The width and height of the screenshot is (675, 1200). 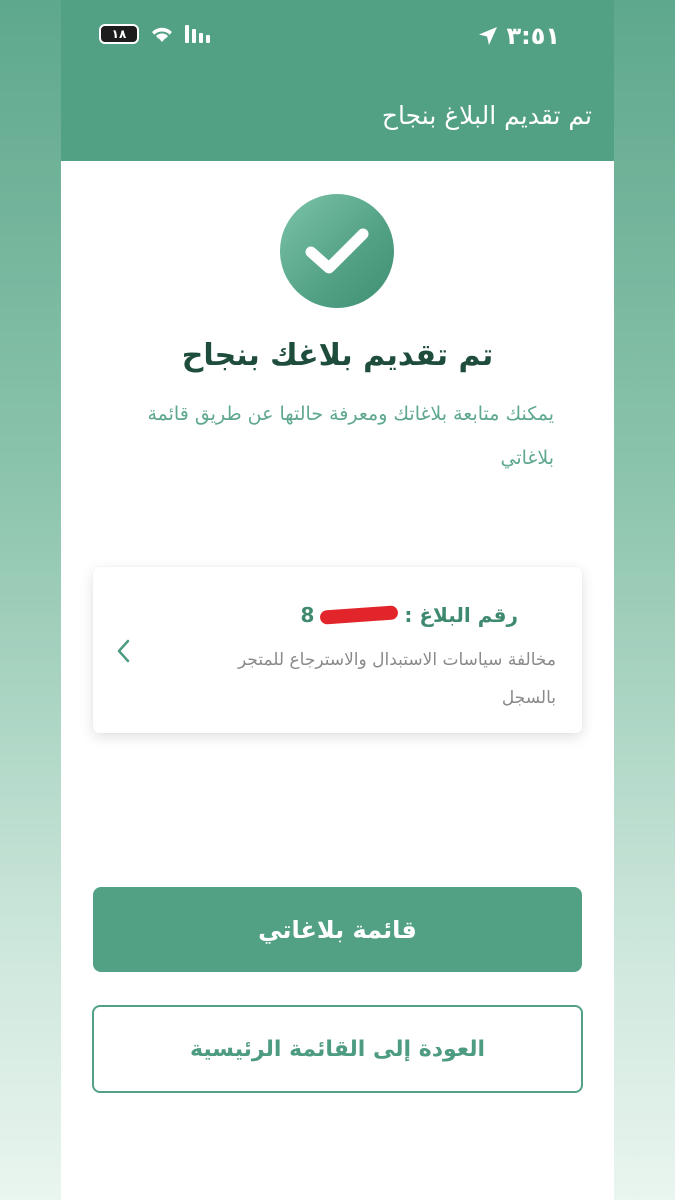 I want to click on battery-icon: ١٨, so click(x=119, y=34).